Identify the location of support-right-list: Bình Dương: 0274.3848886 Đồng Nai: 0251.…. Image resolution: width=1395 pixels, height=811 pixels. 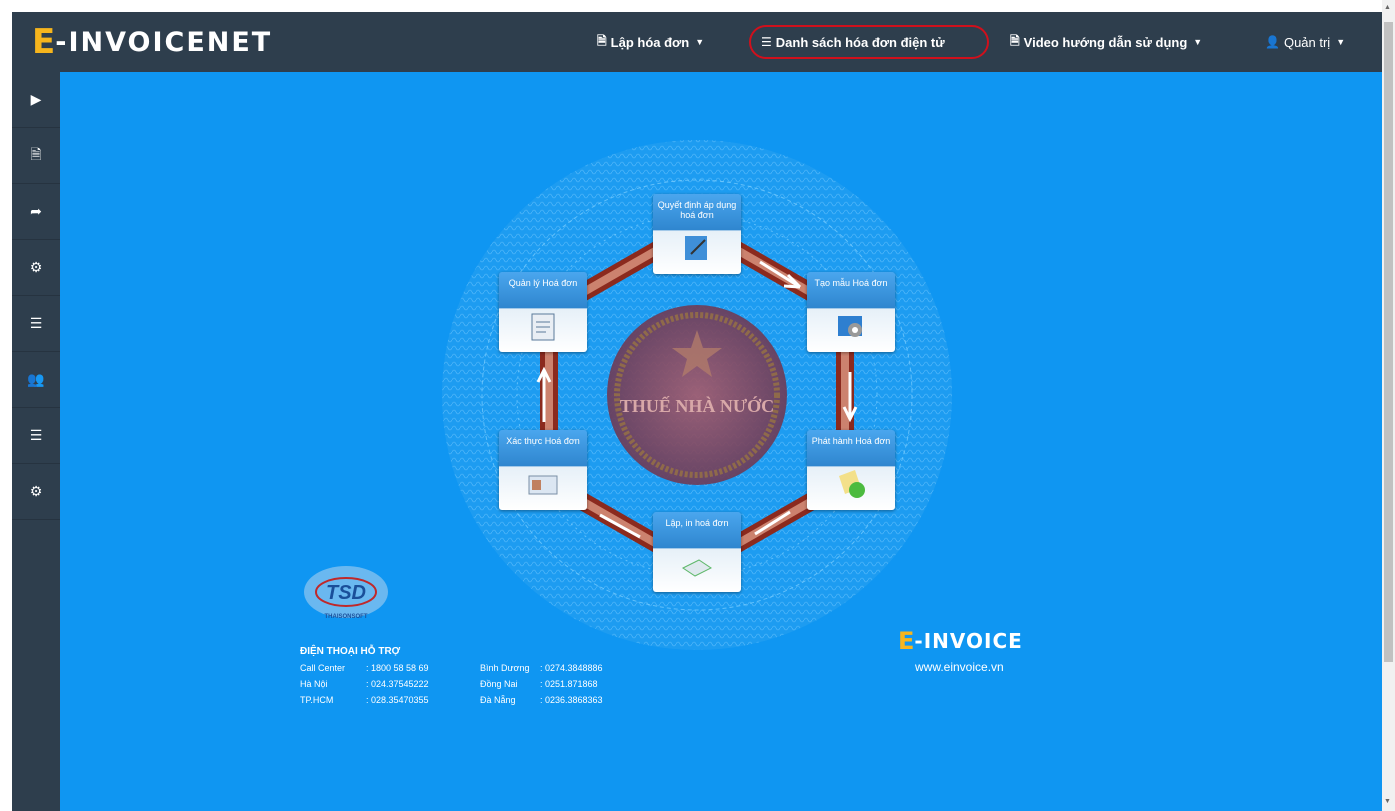
(541, 684).